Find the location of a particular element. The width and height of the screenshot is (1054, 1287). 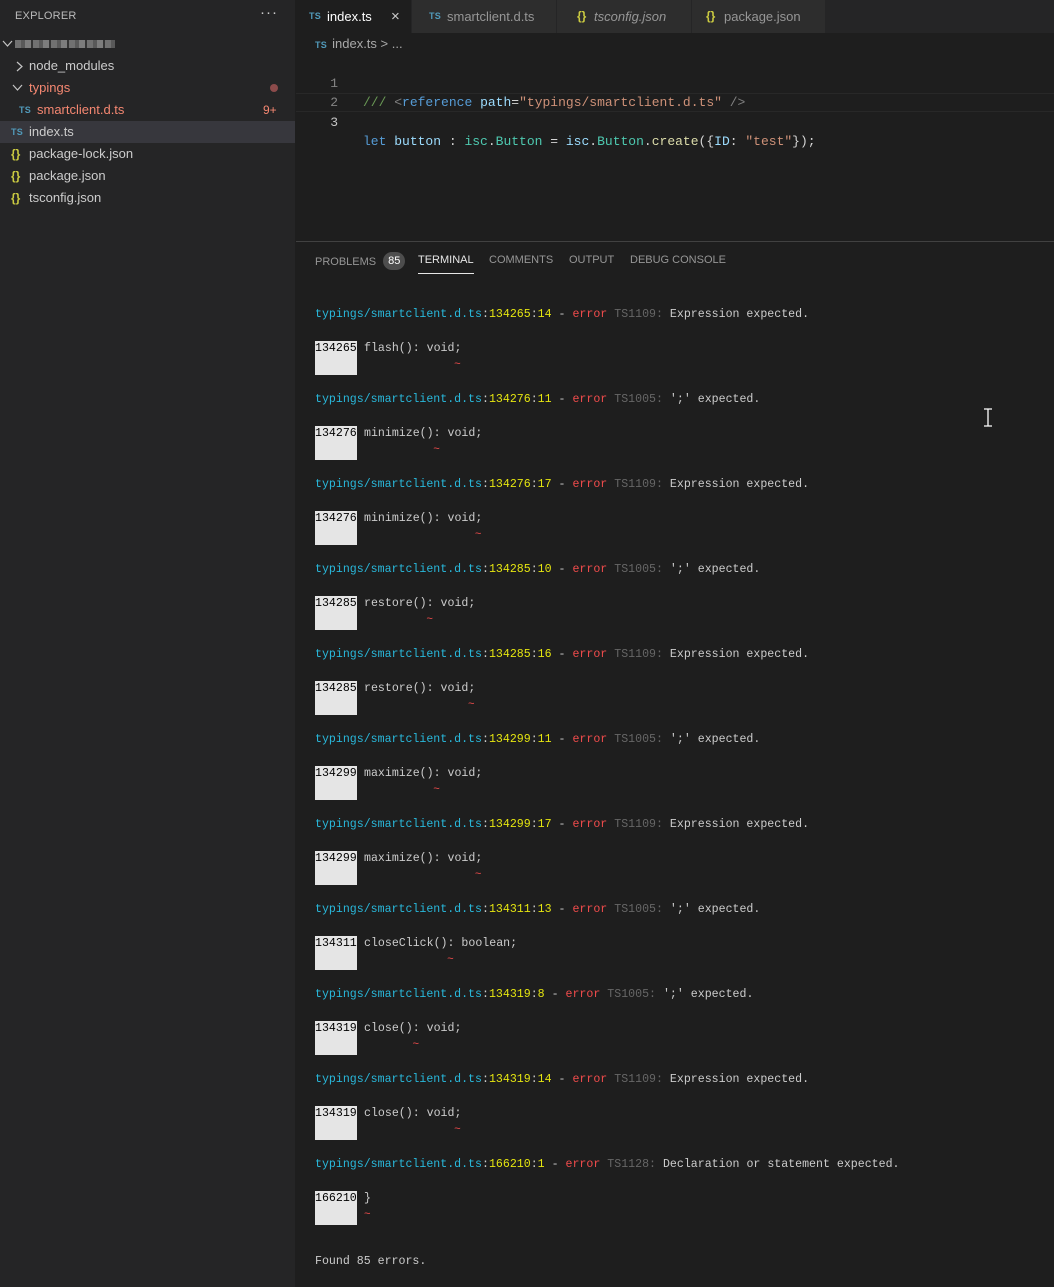

tree-item-package-json: {} package.json is located at coordinates (147, 176).